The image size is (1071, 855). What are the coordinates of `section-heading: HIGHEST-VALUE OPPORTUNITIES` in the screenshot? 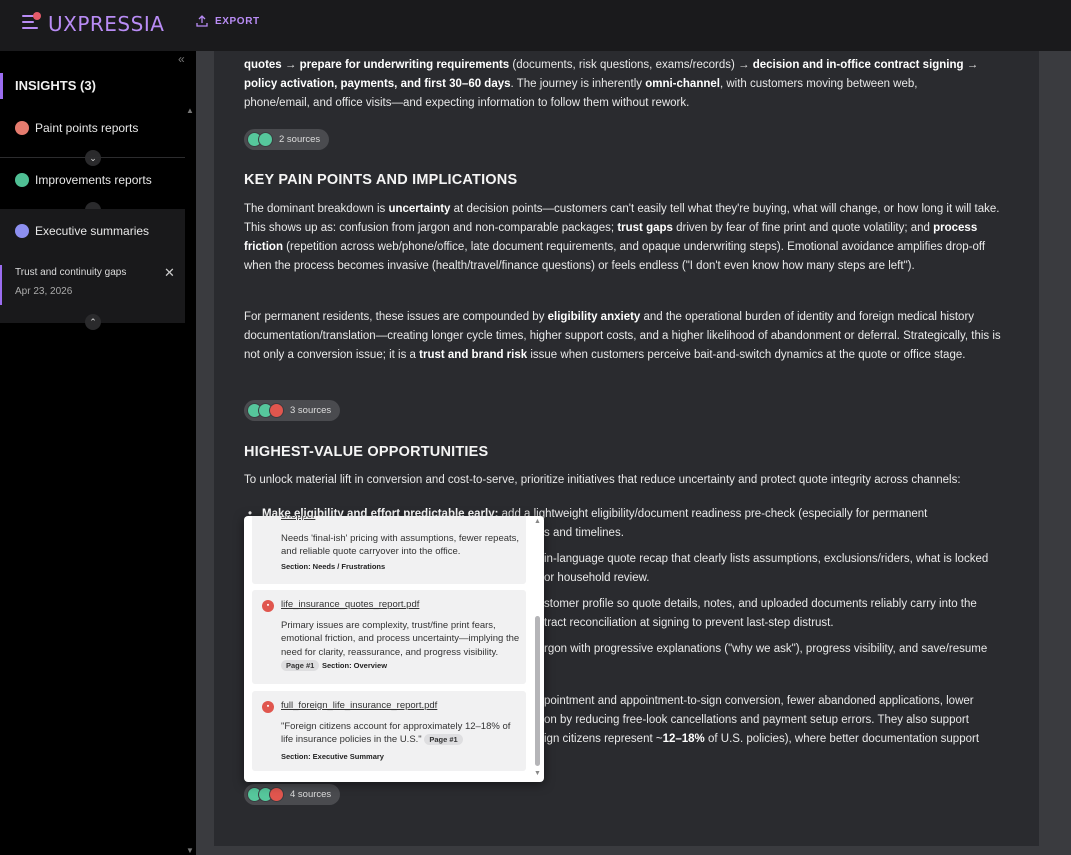 It's located at (366, 452).